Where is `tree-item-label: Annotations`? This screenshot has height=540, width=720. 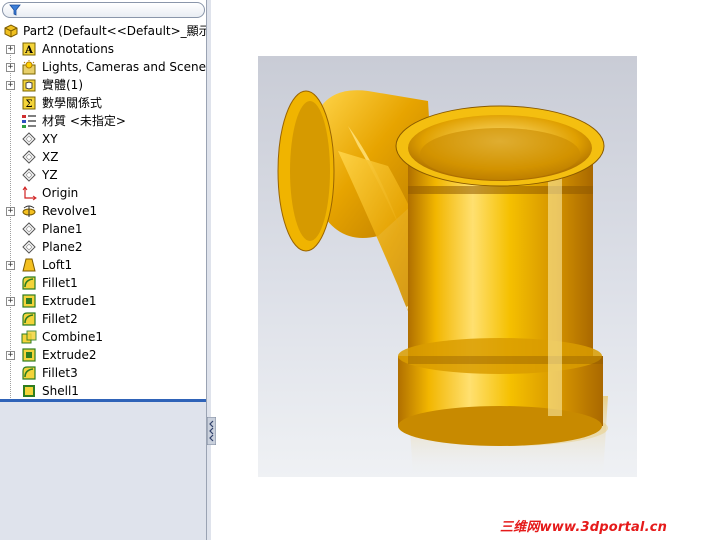 tree-item-label: Annotations is located at coordinates (78, 49).